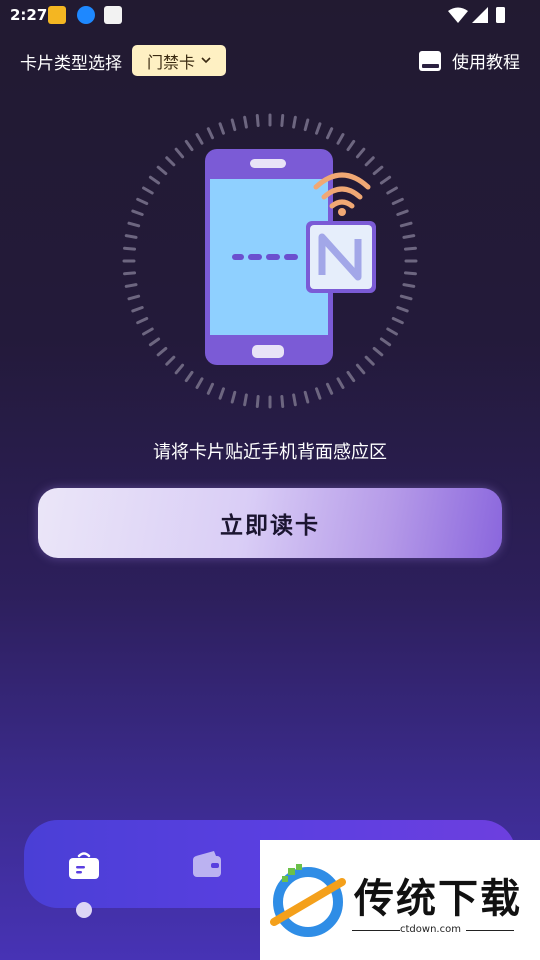  What do you see at coordinates (71, 64) in the screenshot?
I see `card-type-label: 卡片类型选择` at bounding box center [71, 64].